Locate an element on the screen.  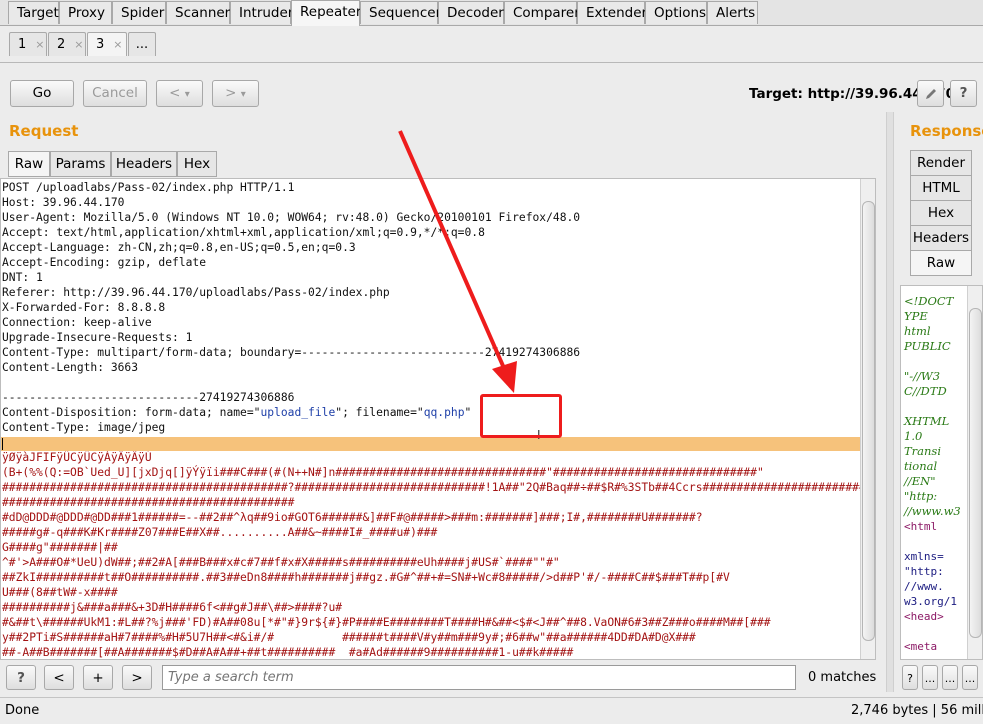
edit-target-button is located at coordinates (930, 93).